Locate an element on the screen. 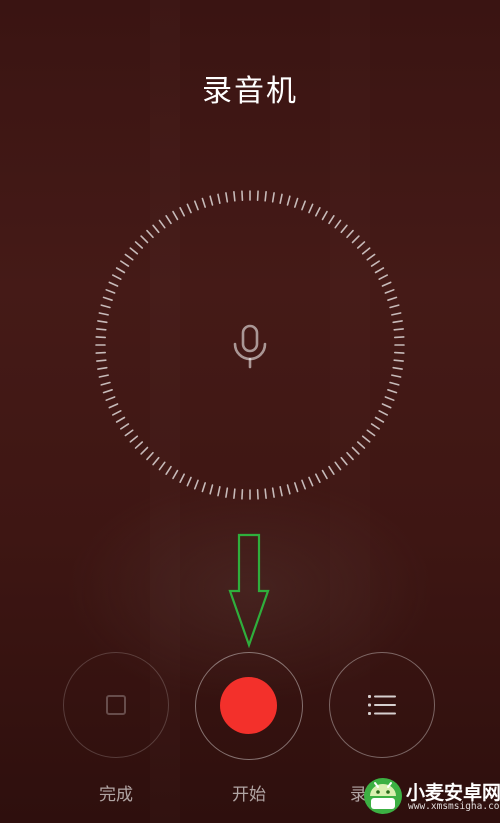  down-arrow-annotation is located at coordinates (249, 590).